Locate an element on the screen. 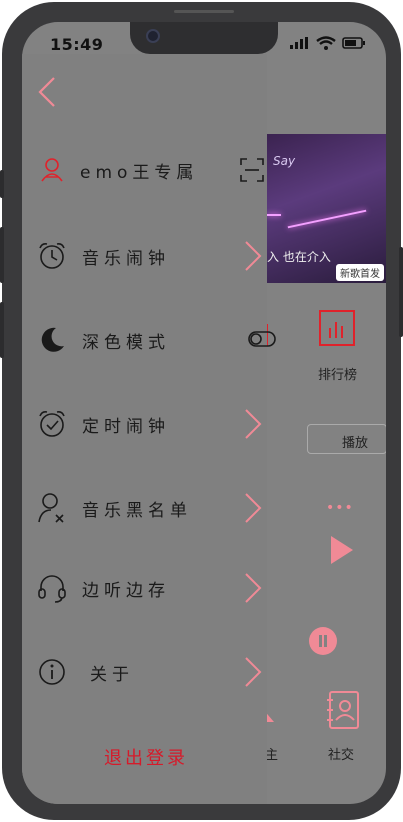  menu-item-blacklist: 音乐黑名单 is located at coordinates (149, 508).